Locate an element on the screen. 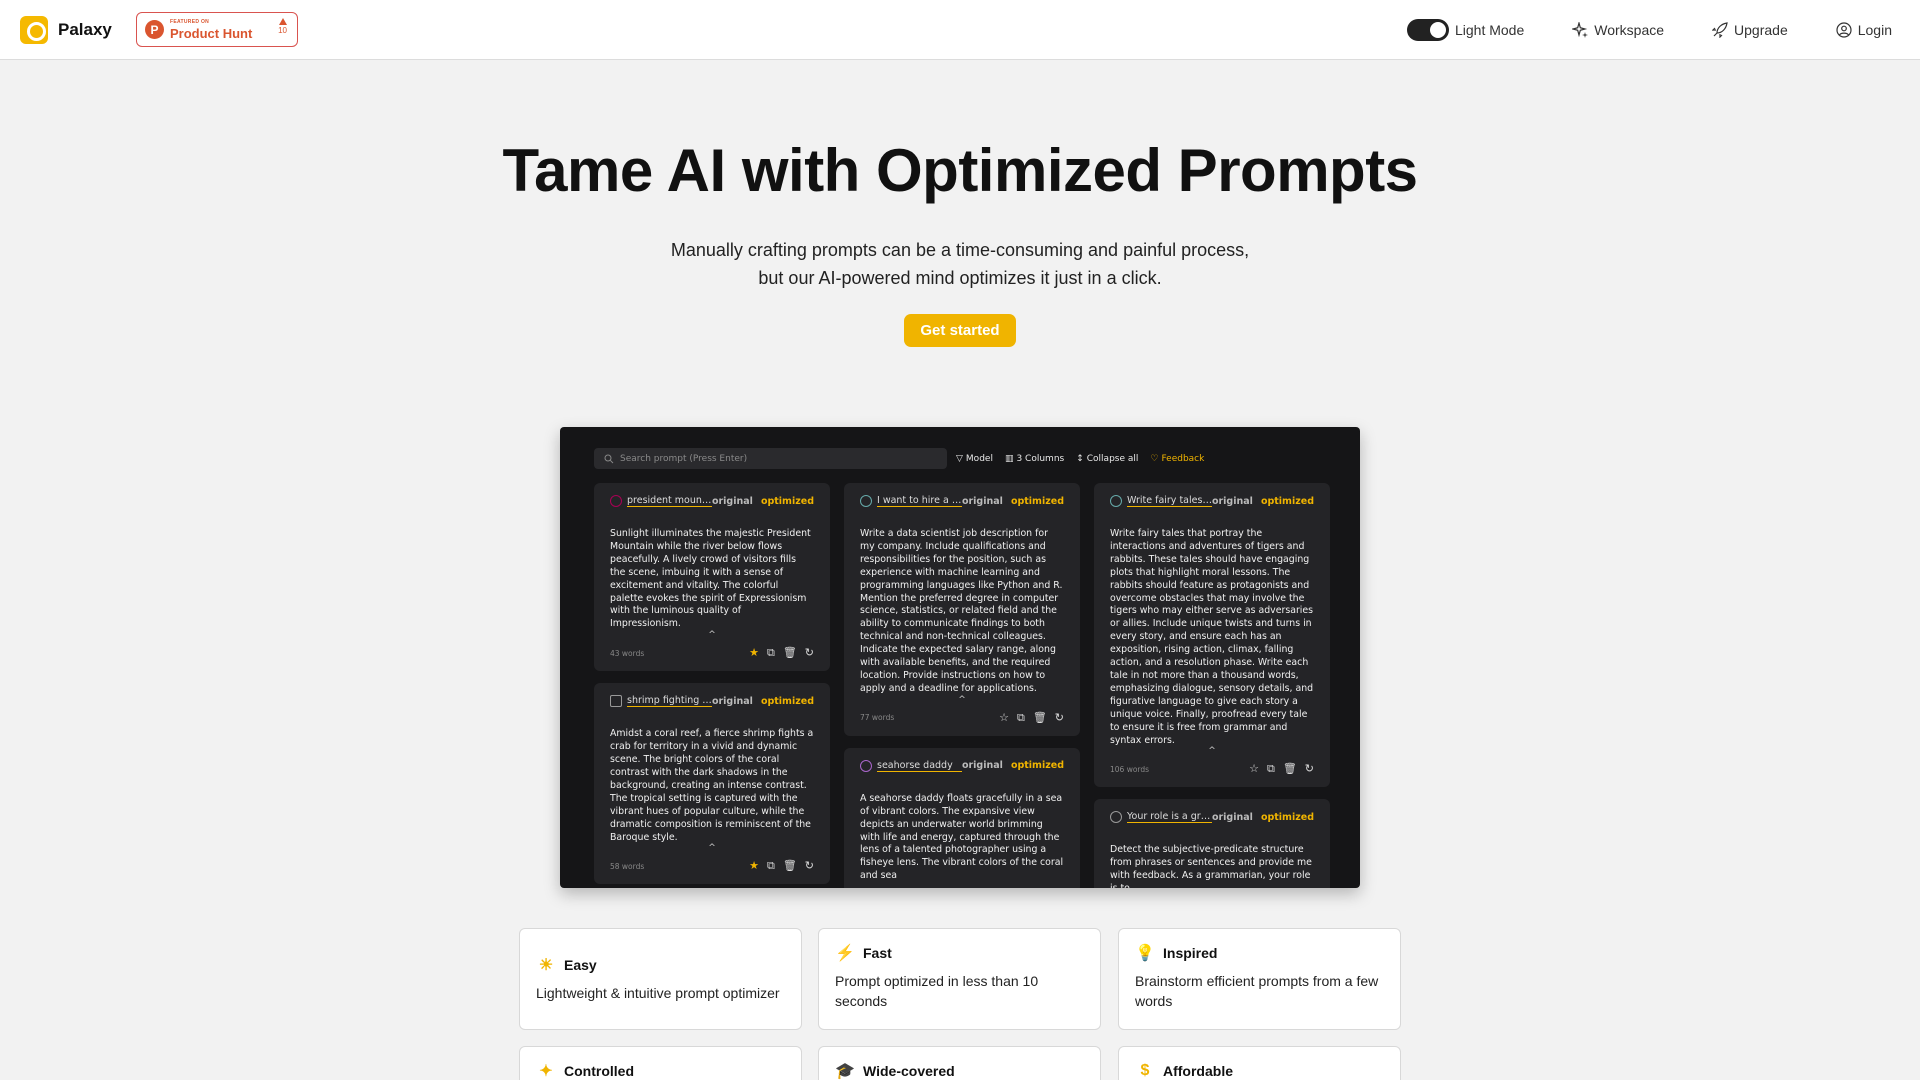  word-count: 58 words is located at coordinates (627, 866).